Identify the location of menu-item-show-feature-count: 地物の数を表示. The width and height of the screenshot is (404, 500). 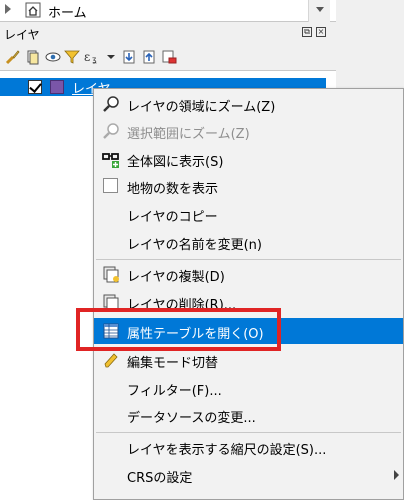
(248, 186).